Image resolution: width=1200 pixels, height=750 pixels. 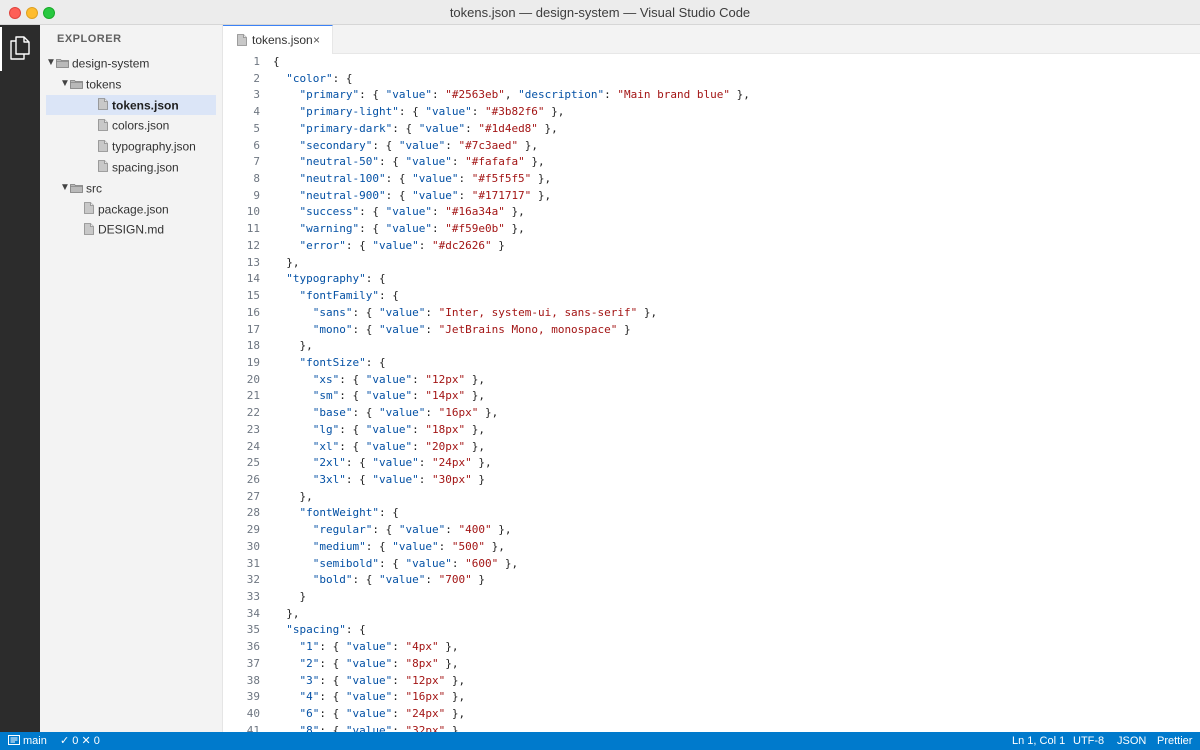 What do you see at coordinates (309, 727) in the screenshot?
I see `json-key: "8"` at bounding box center [309, 727].